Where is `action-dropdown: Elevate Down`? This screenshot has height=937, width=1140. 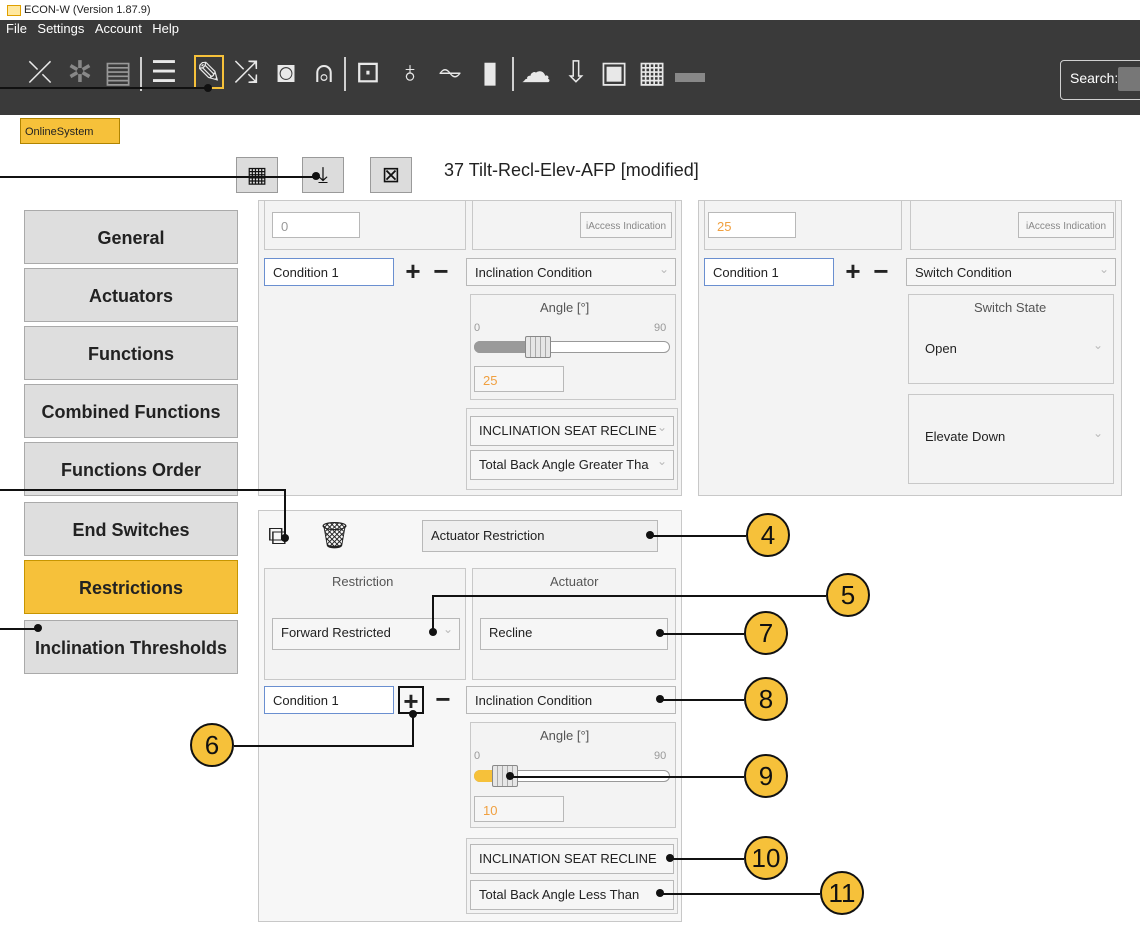 action-dropdown: Elevate Down is located at coordinates (1013, 437).